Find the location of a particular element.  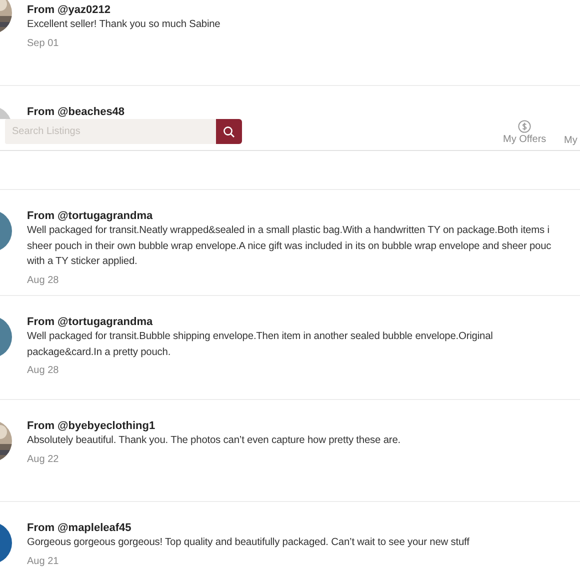

search-button is located at coordinates (229, 131).